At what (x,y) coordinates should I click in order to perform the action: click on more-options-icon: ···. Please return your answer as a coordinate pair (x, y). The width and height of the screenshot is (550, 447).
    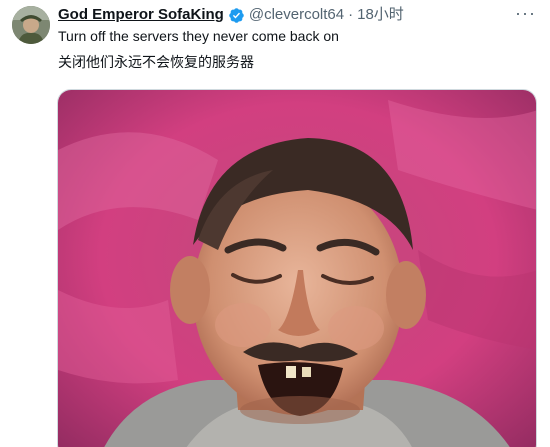
    Looking at the image, I should click on (525, 13).